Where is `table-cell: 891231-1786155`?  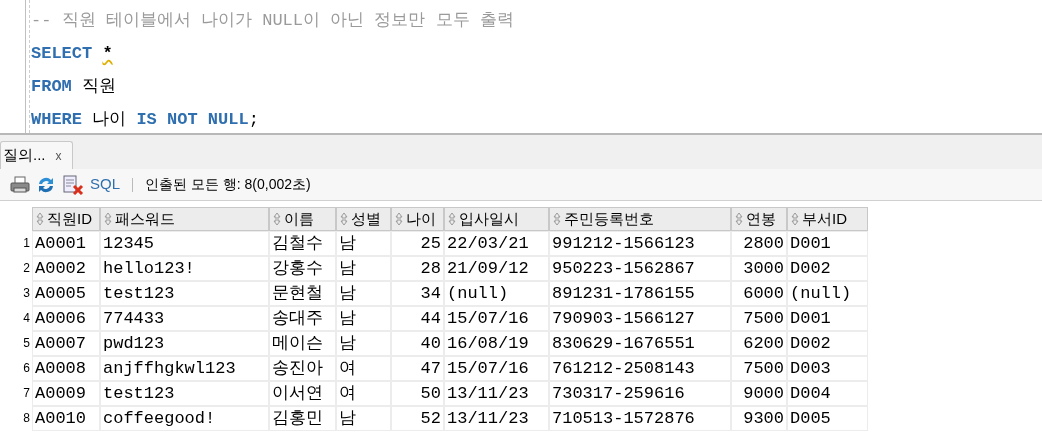 table-cell: 891231-1786155 is located at coordinates (640, 293).